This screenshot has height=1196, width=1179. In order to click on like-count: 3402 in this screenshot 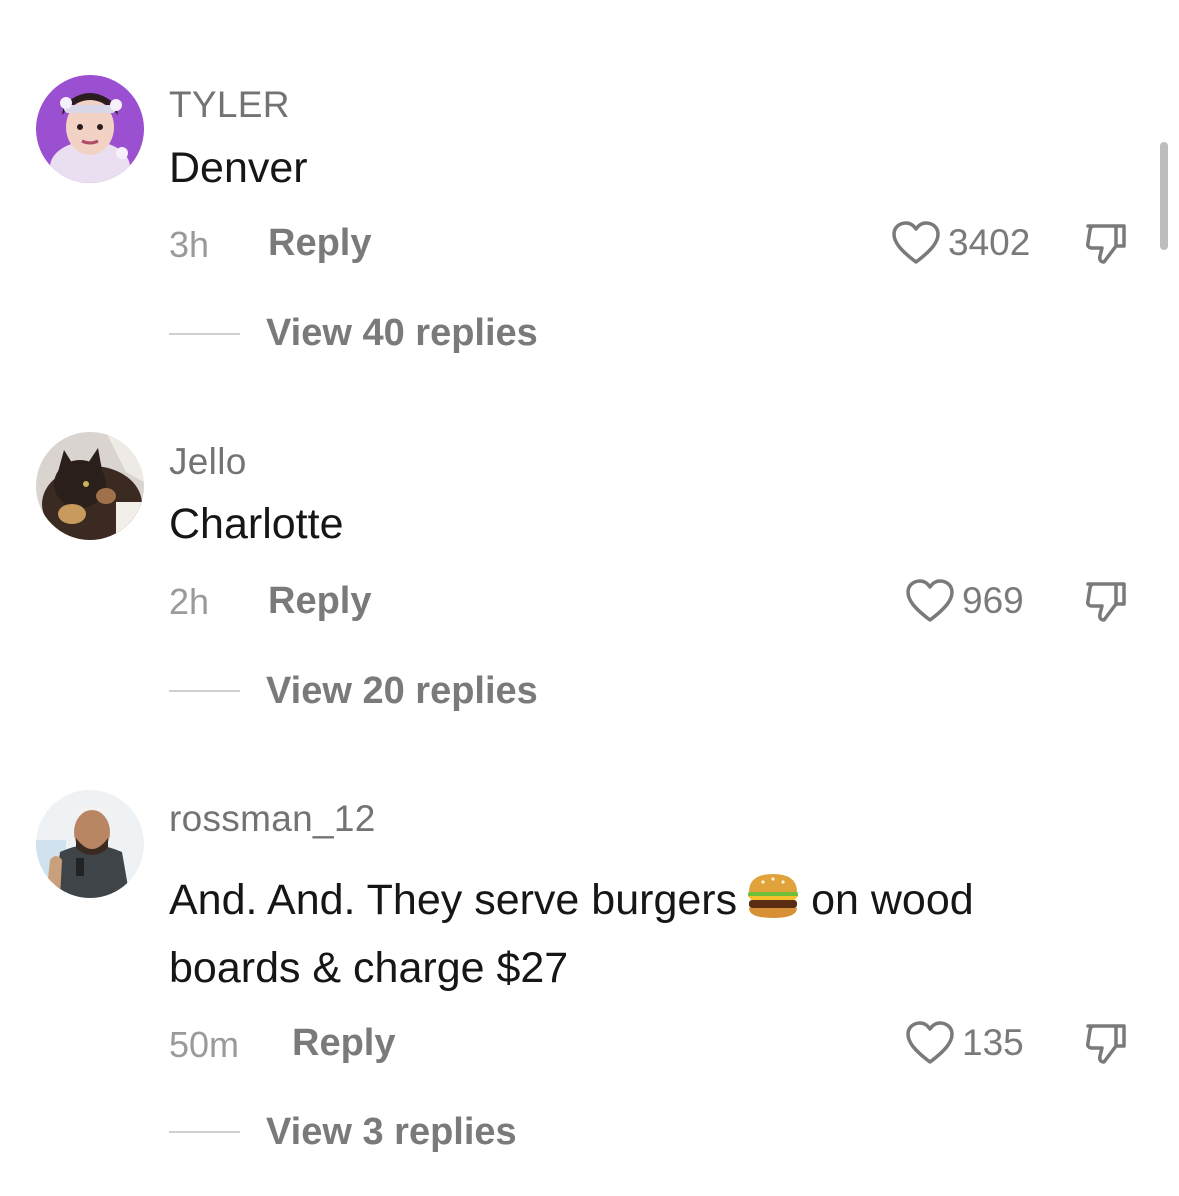, I will do `click(989, 242)`.